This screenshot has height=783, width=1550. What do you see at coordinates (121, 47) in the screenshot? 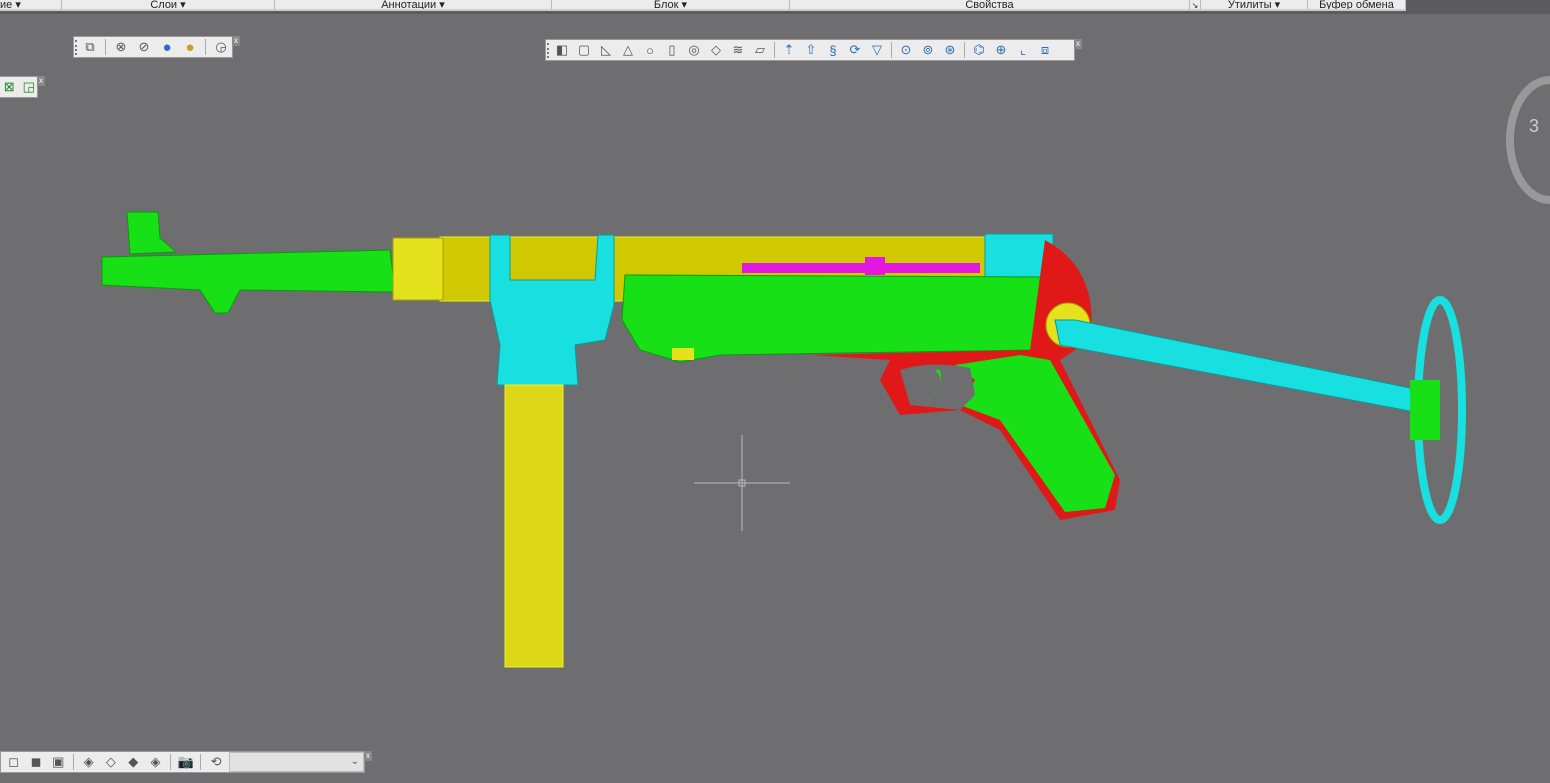
I see `circle-cross-icon: ⊗` at bounding box center [121, 47].